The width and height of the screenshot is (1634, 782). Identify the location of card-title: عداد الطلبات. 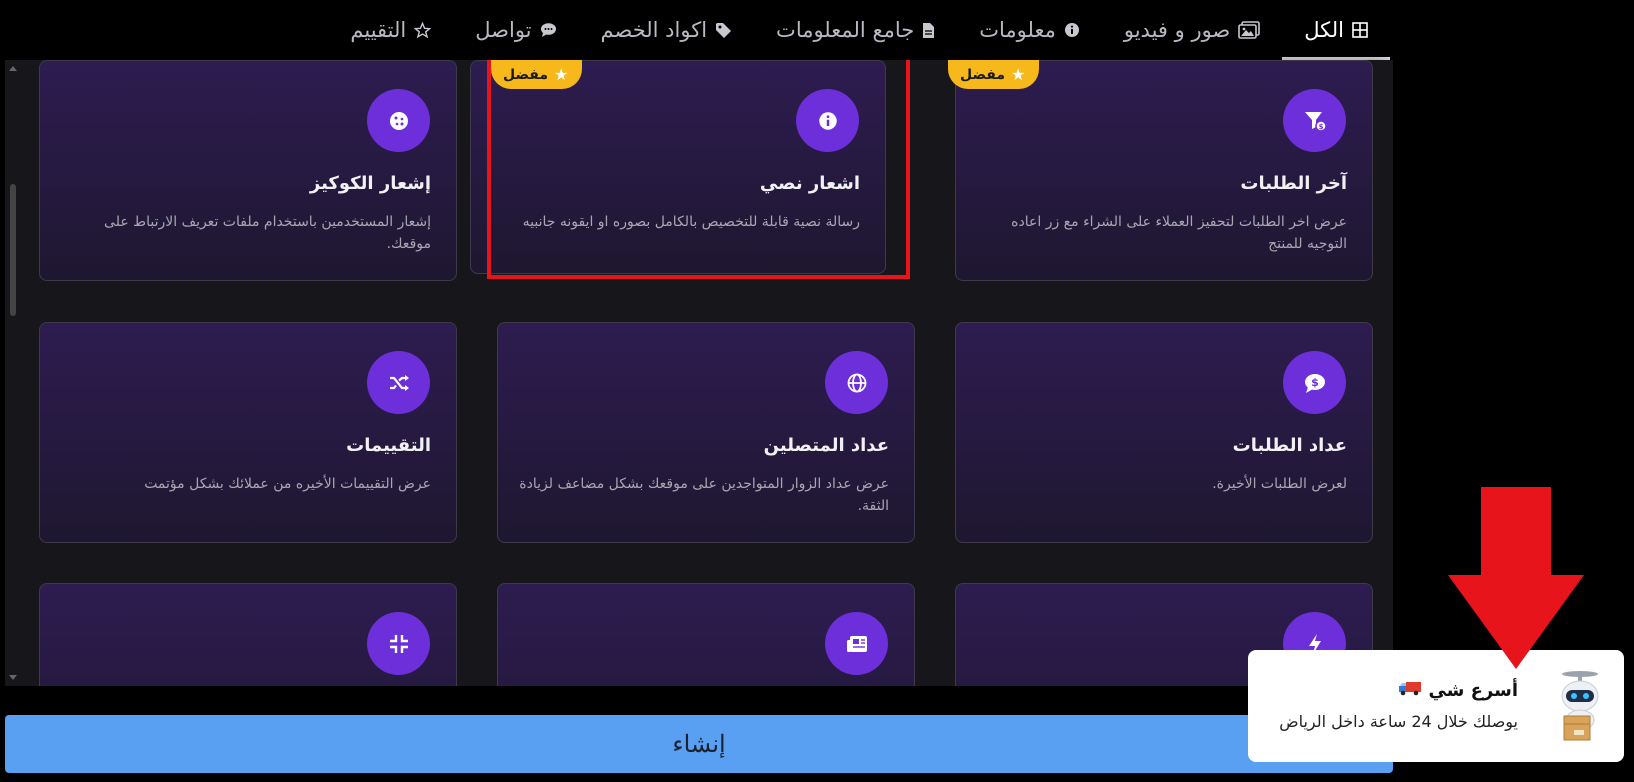
(1289, 445).